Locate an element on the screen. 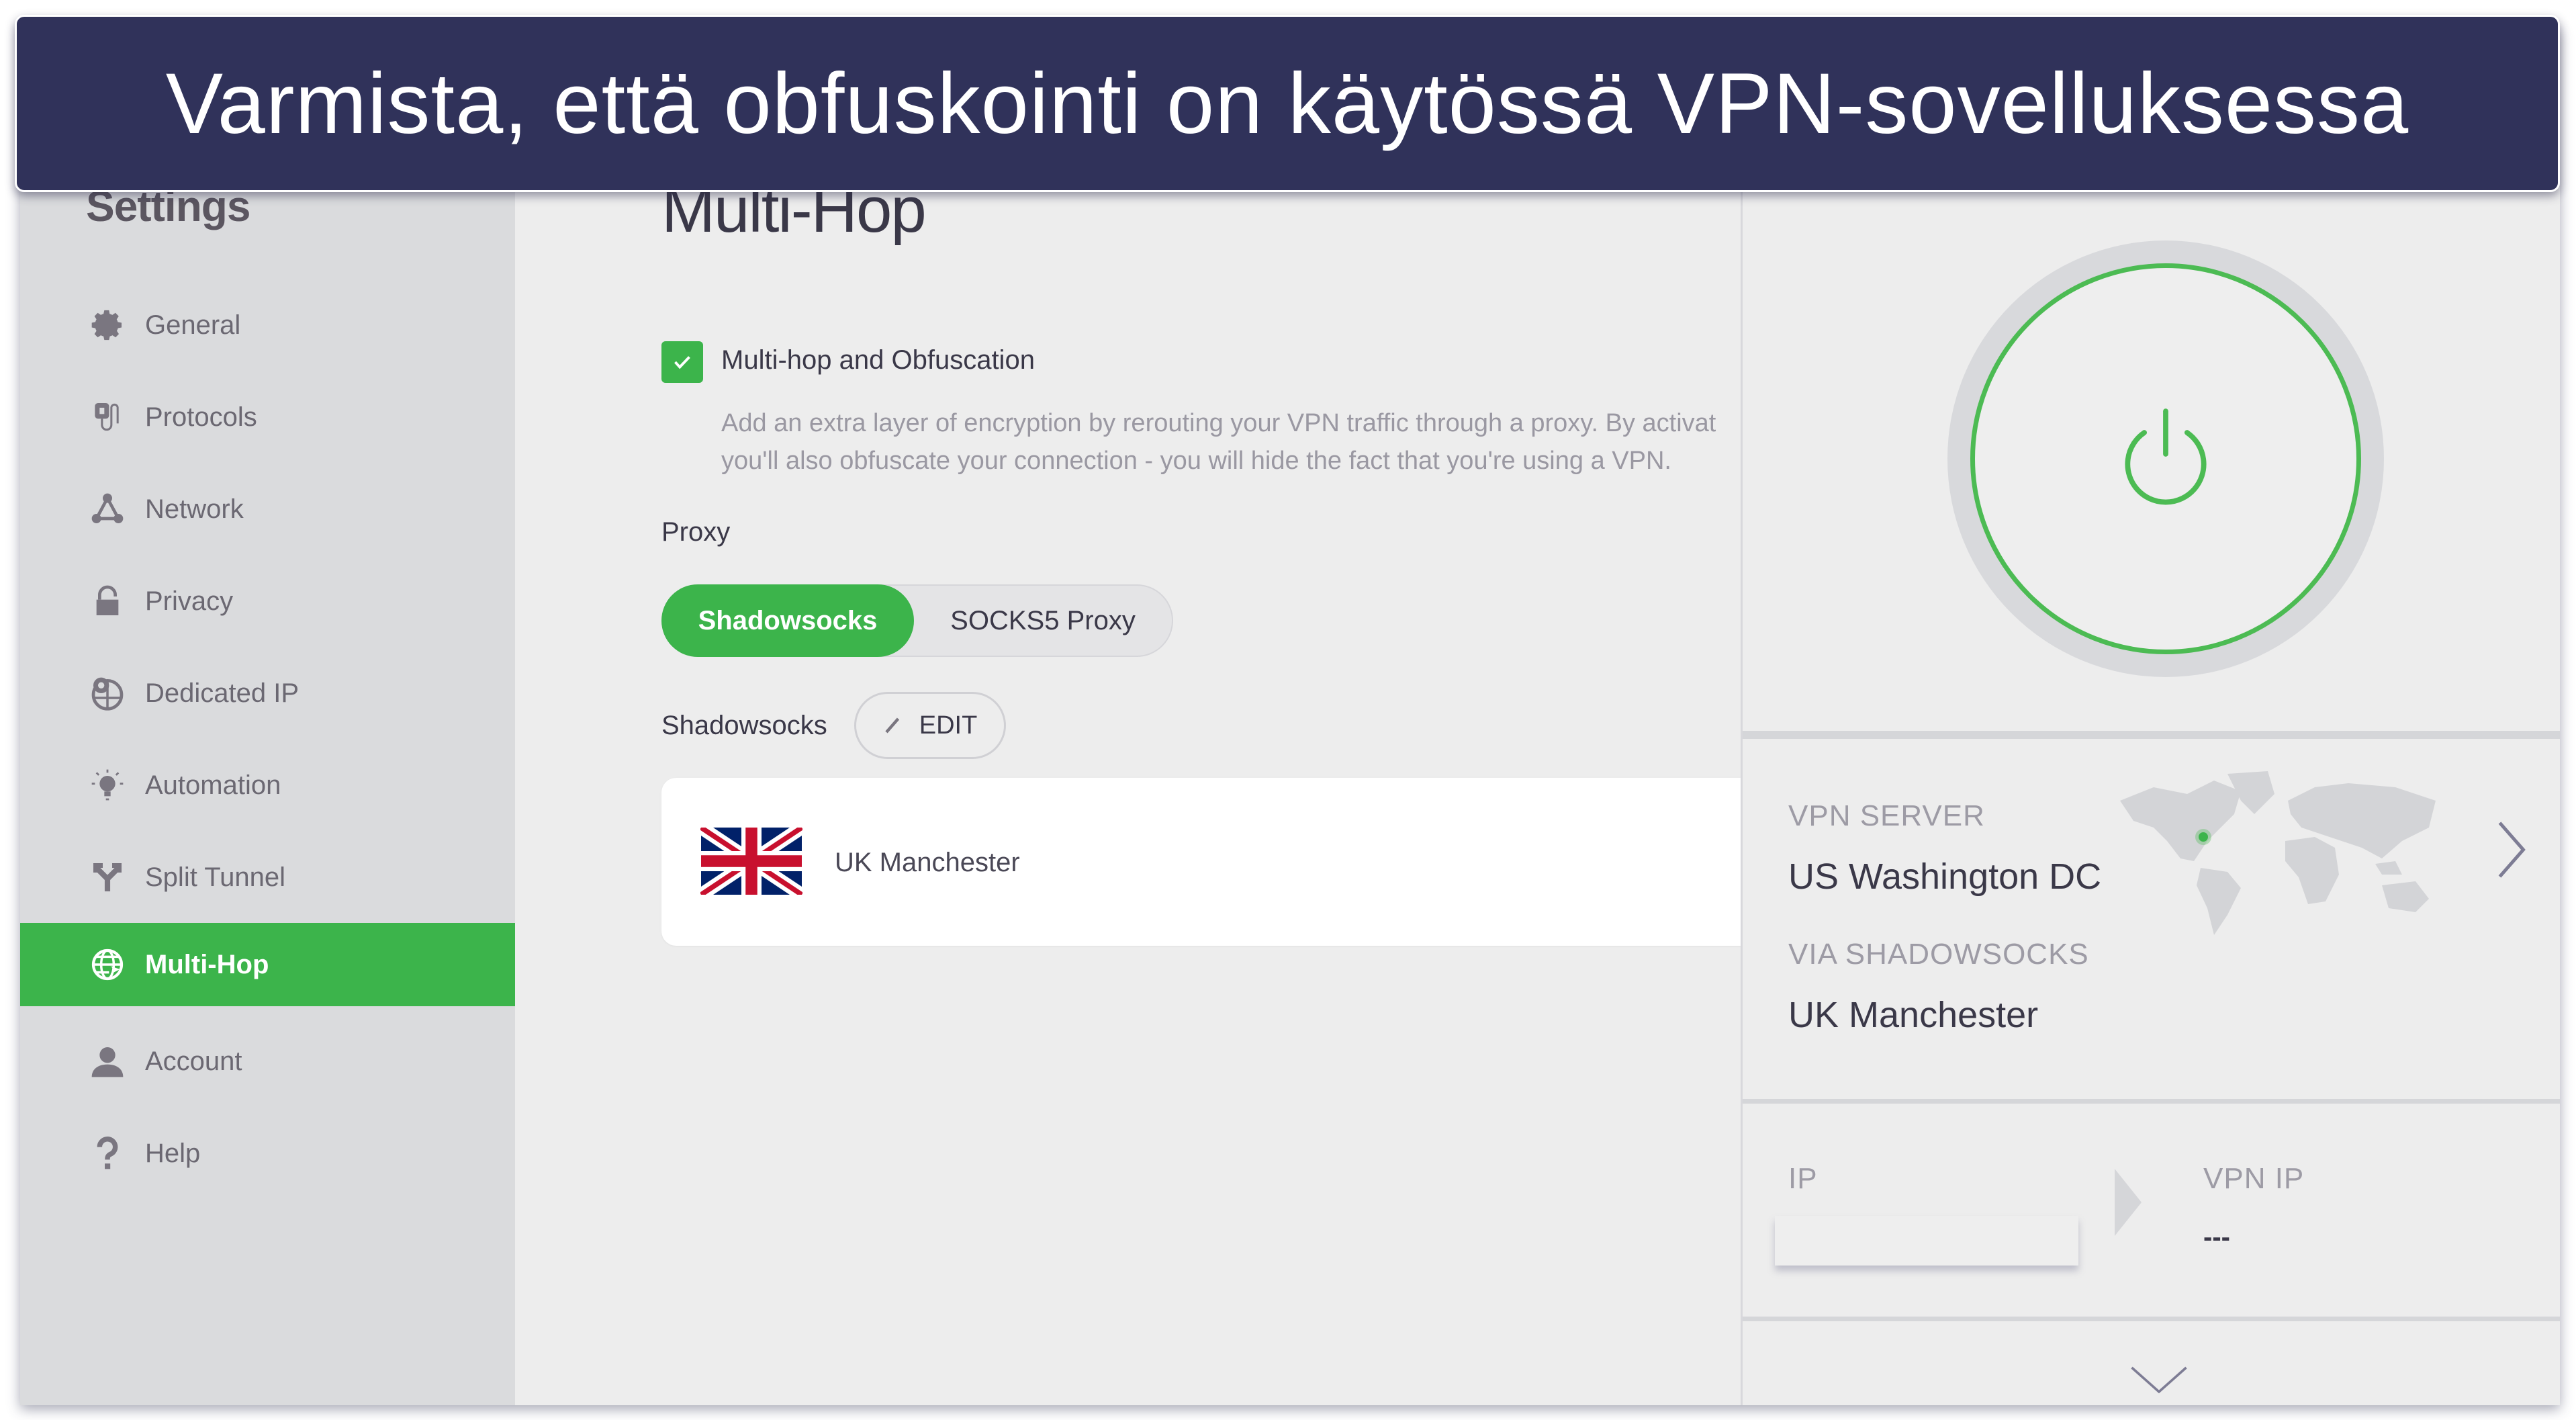 This screenshot has width=2576, height=1420. sidebar-item-help: Help is located at coordinates (267, 1153).